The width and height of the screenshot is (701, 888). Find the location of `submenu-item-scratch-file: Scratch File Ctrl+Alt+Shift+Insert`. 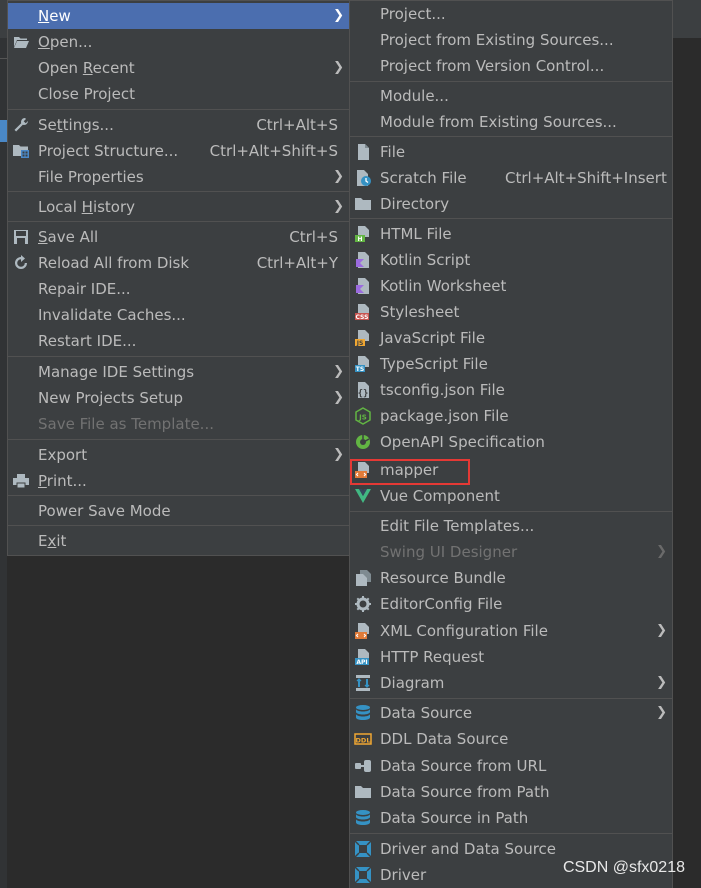

submenu-item-scratch-file: Scratch File Ctrl+Alt+Shift+Insert is located at coordinates (511, 178).